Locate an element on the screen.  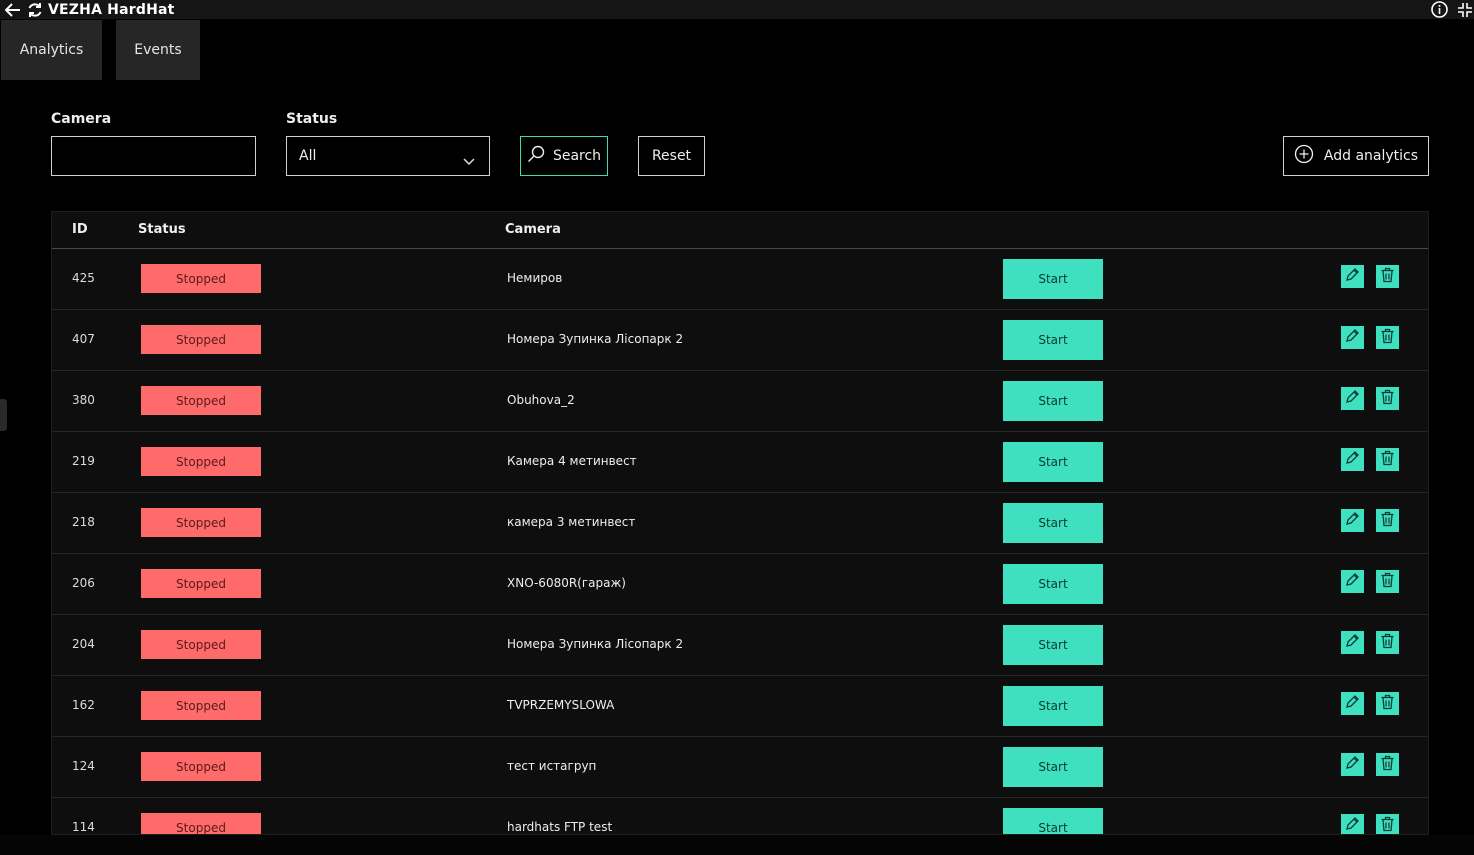
header-id: ID is located at coordinates (80, 229).